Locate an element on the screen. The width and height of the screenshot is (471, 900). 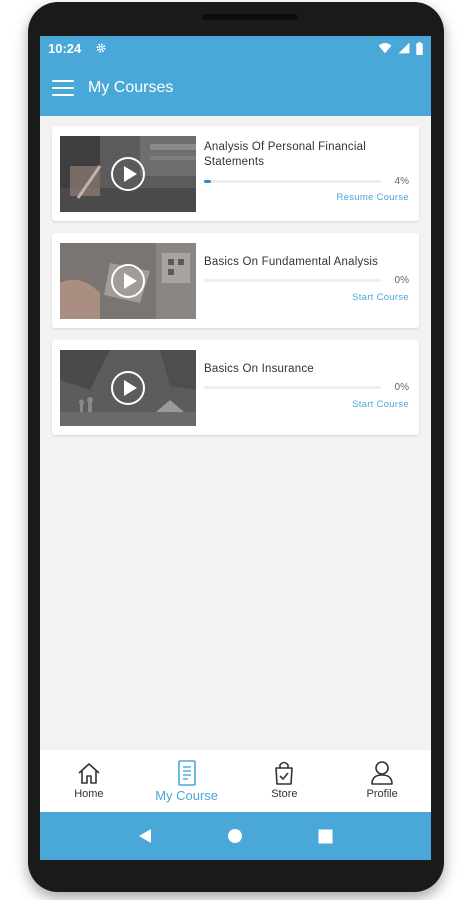
back-triangle-icon is located at coordinates (145, 836).